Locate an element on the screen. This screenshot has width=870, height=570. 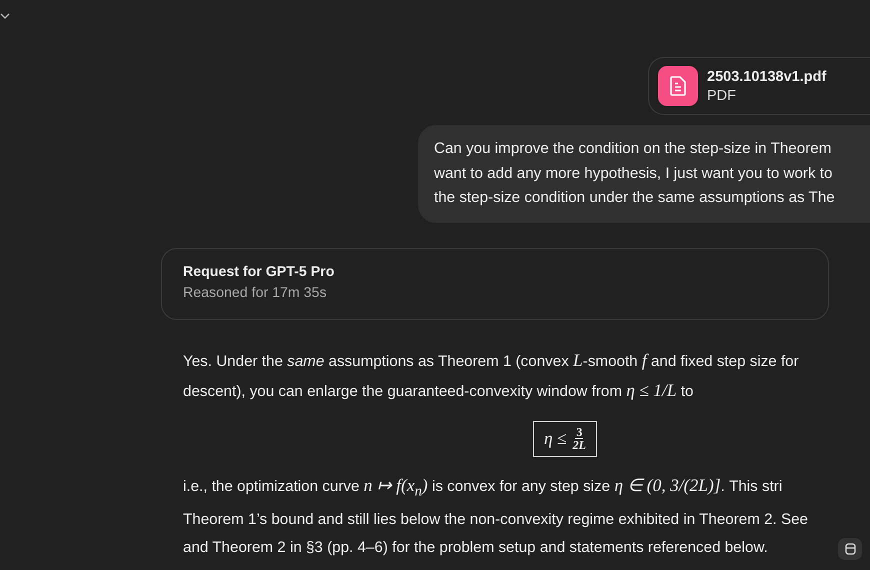
message-text-line: the step-size condition under the same assumptions as The is located at coordinates (635, 198).